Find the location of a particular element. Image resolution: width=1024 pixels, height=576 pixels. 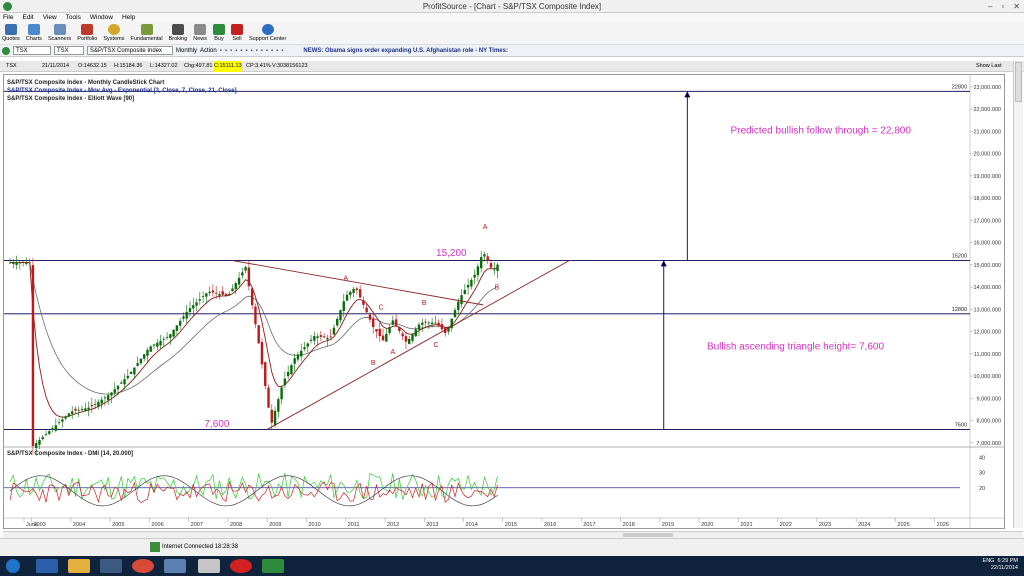

charts-button: Charts is located at coordinates (34, 33).